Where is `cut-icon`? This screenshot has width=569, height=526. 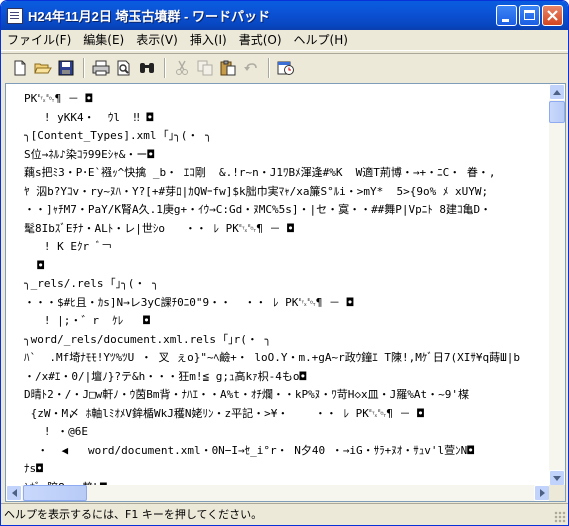
cut-icon is located at coordinates (182, 67).